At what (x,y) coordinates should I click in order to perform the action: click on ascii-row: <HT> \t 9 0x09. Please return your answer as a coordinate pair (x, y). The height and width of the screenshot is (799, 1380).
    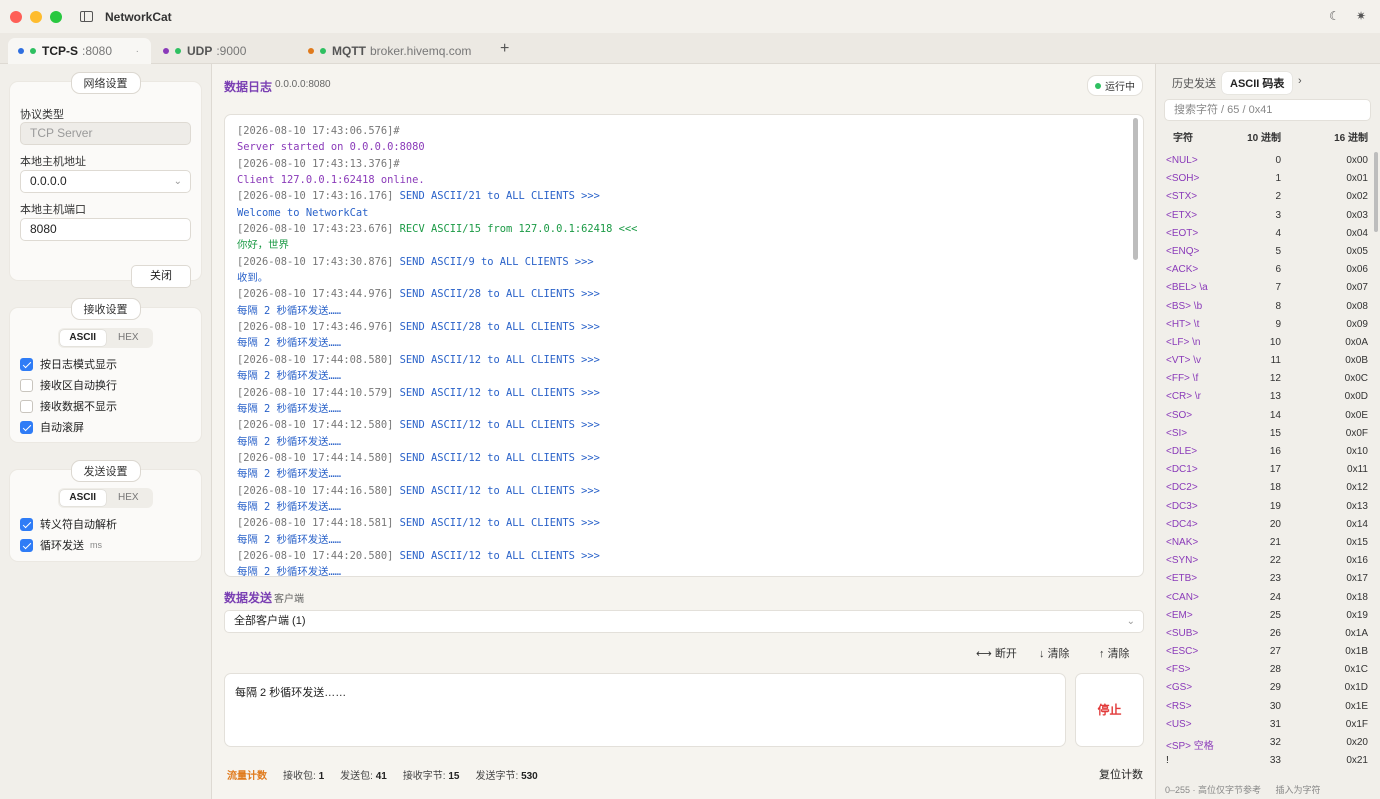
    Looking at the image, I should click on (1268, 325).